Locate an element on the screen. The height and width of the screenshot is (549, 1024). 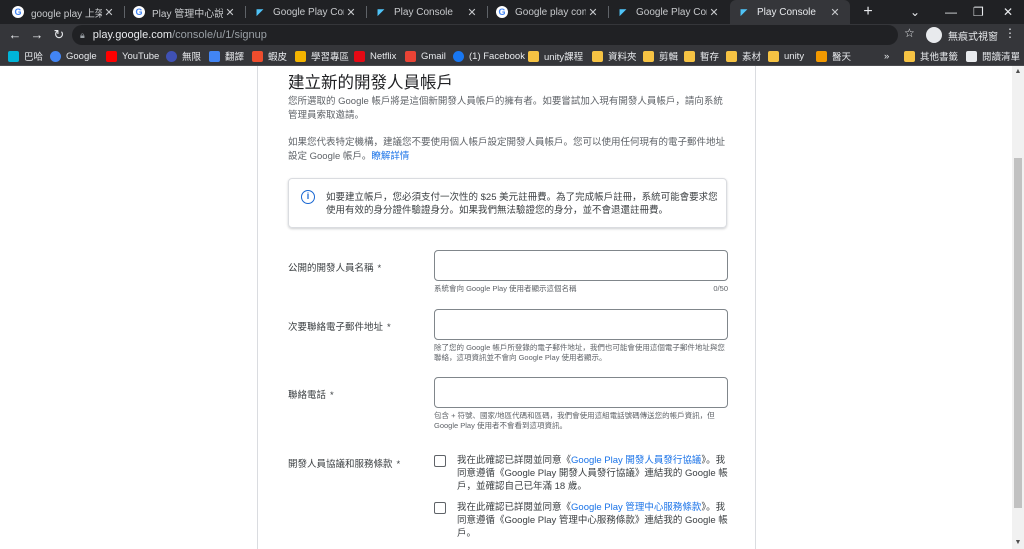
bahamut-icon is located at coordinates (13, 56).